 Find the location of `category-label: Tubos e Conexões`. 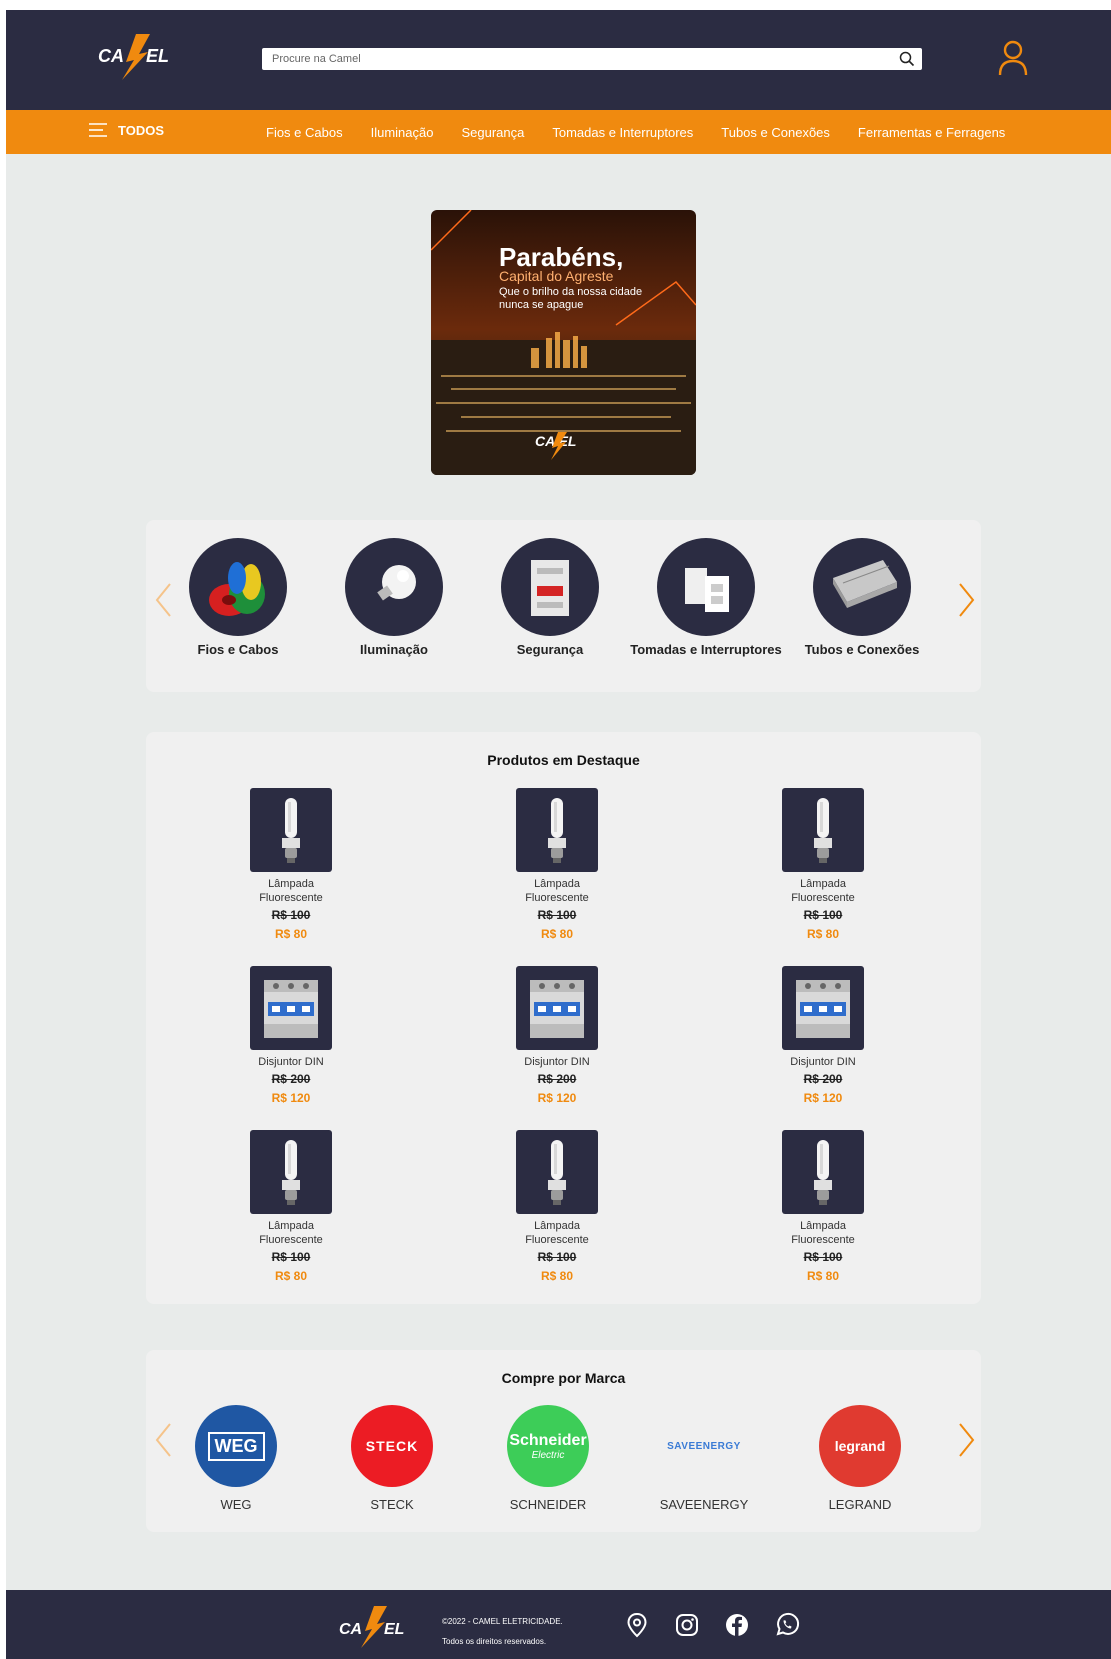

category-label: Tubos e Conexões is located at coordinates (862, 649).